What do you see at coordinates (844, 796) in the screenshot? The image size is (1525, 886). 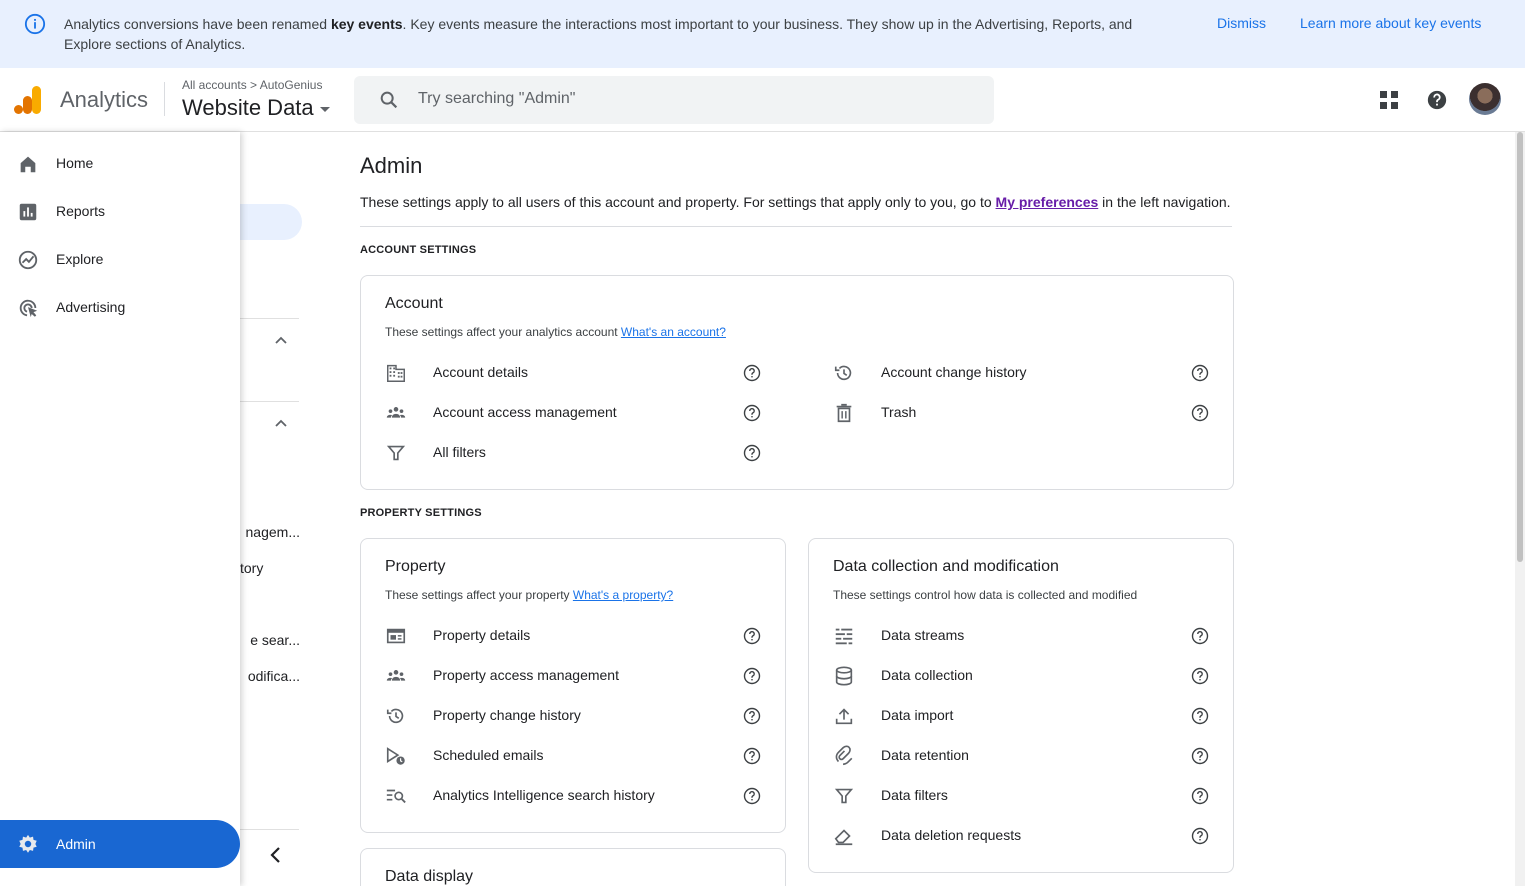 I see `filter-icon` at bounding box center [844, 796].